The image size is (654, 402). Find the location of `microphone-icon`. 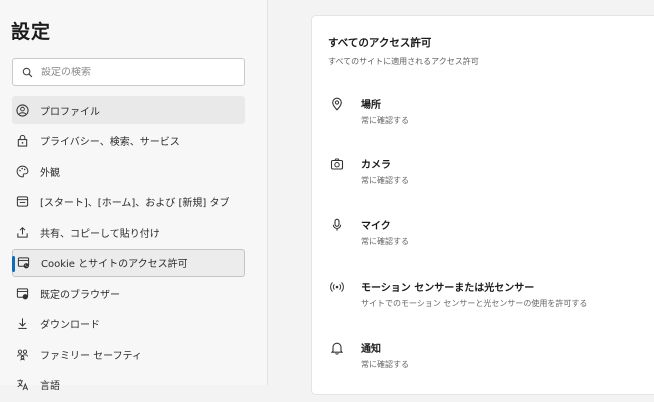

microphone-icon is located at coordinates (337, 225).